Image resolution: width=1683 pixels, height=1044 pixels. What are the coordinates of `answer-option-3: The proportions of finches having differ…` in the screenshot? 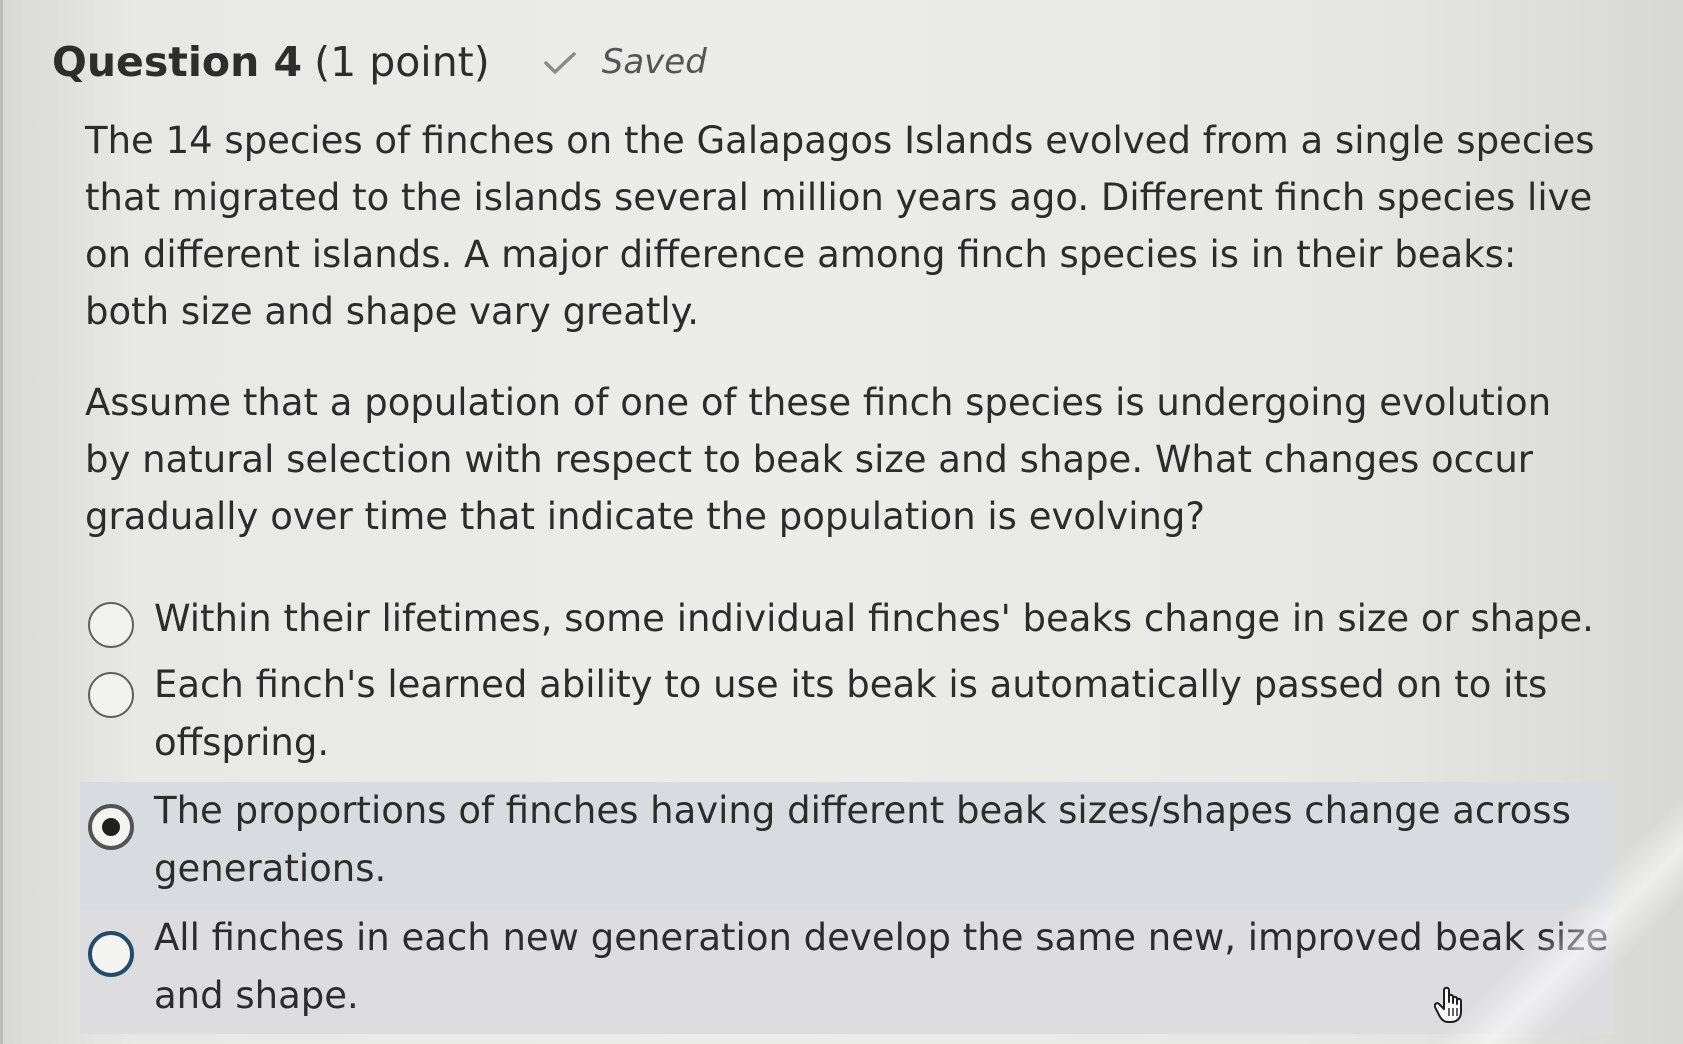 It's located at (846, 845).